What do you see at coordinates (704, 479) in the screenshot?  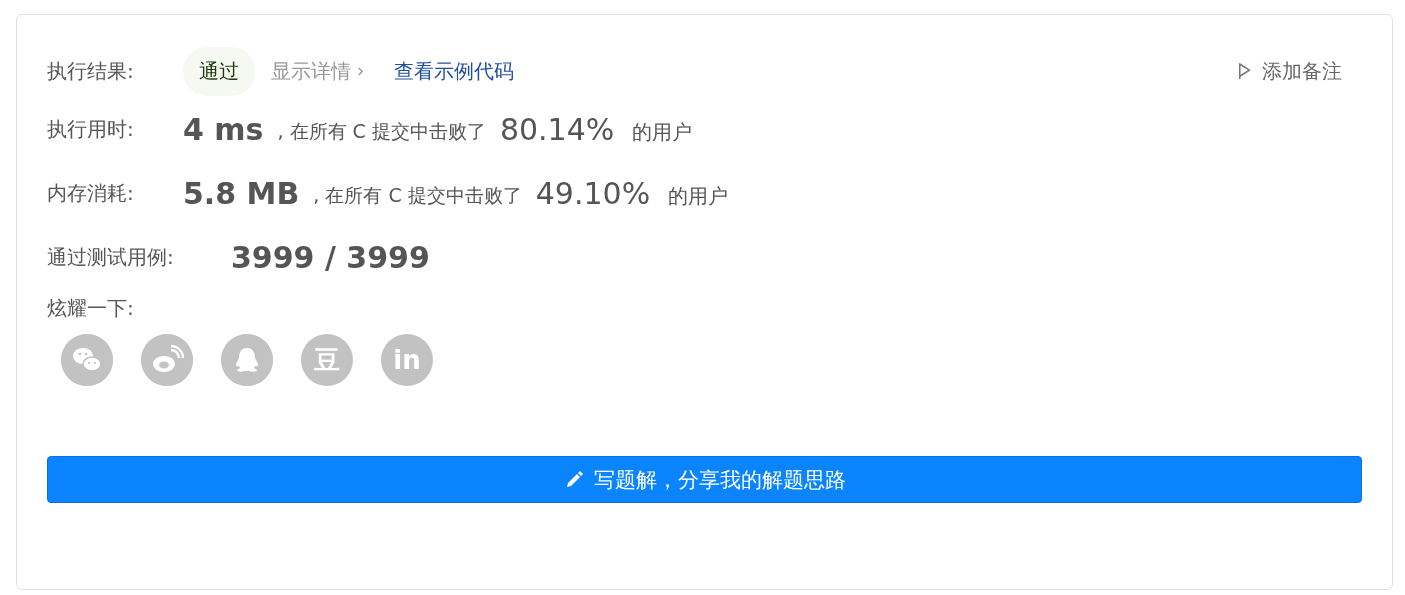 I see `write-solution-button: 写题解，分享我的解题思路` at bounding box center [704, 479].